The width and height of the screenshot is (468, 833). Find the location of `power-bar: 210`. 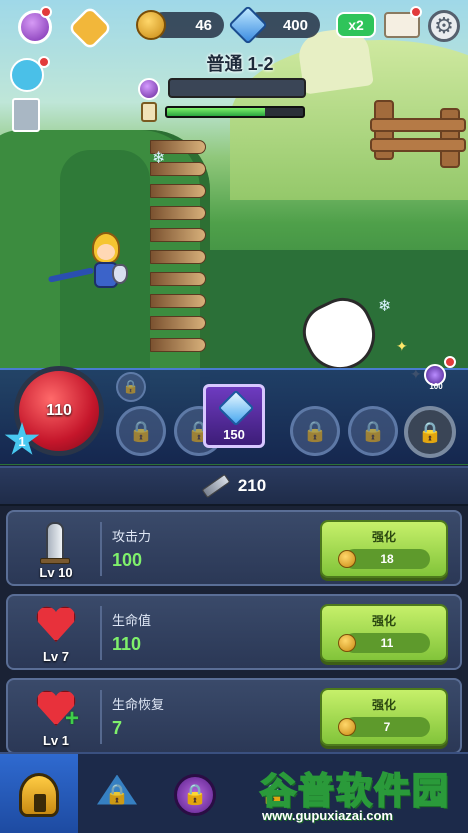

power-bar: 210 is located at coordinates (234, 486).